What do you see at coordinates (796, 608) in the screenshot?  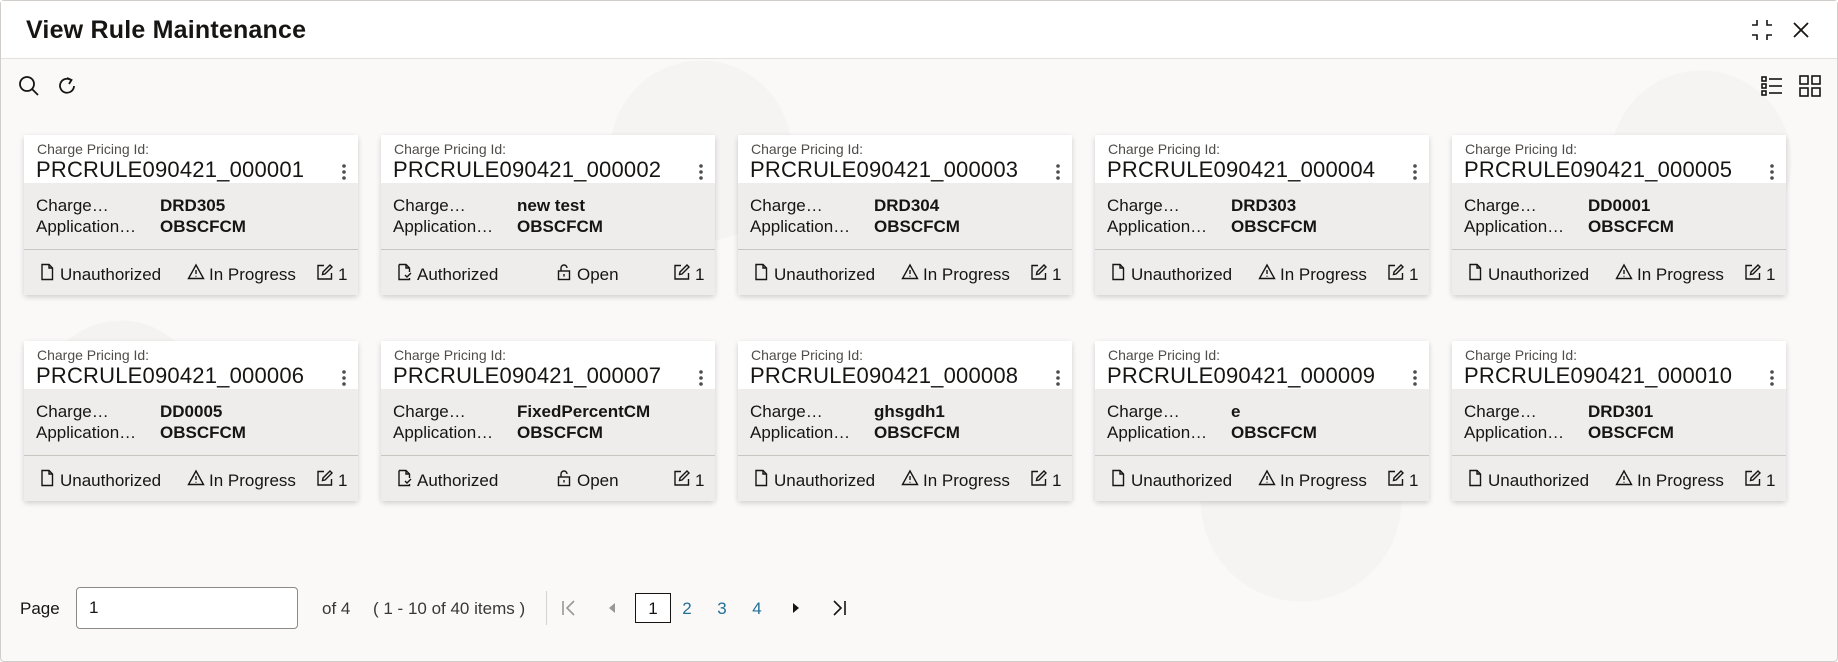 I see `next-page-icon` at bounding box center [796, 608].